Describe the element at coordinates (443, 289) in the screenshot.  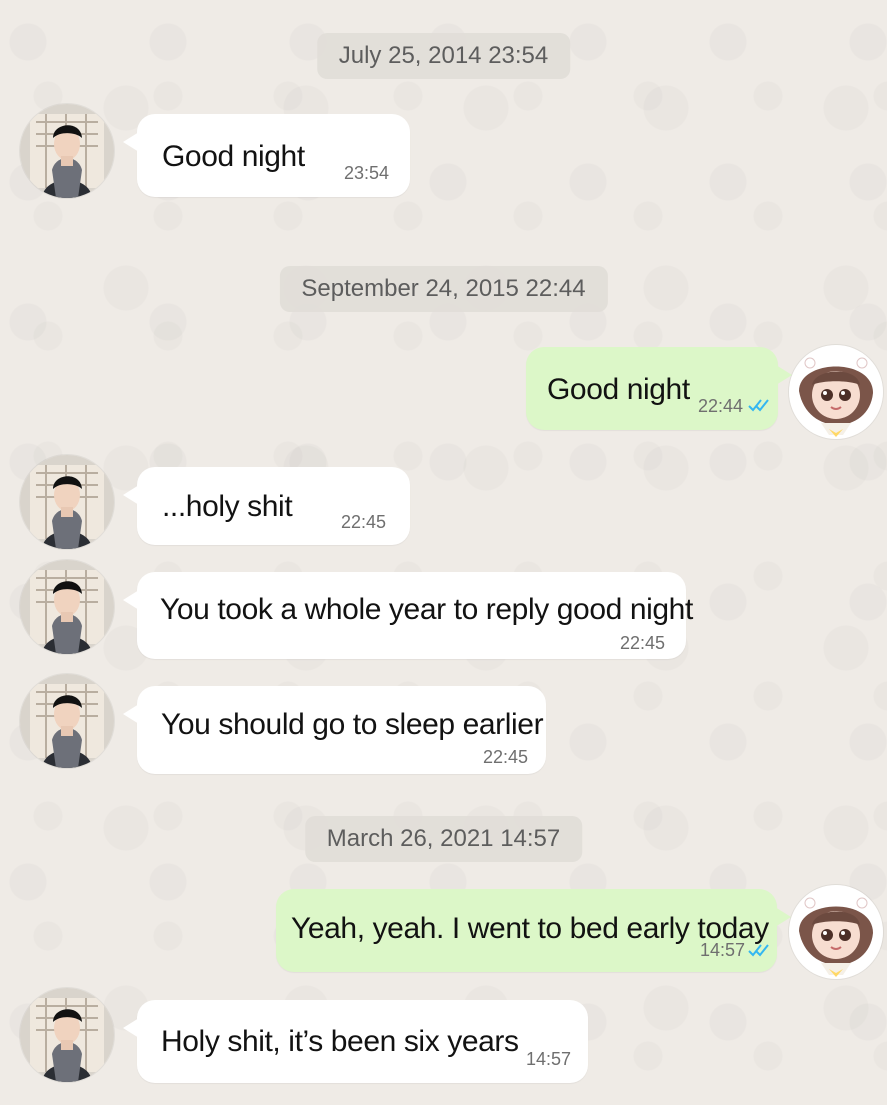
I see `date-separator-2015: September 24, 2015 22:44` at that location.